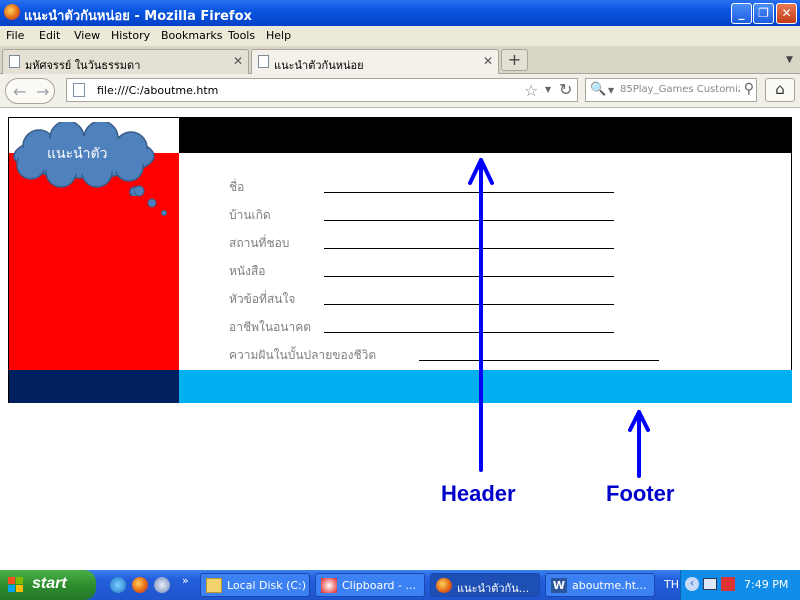  I want to click on menu-tools: Tools, so click(241, 35).